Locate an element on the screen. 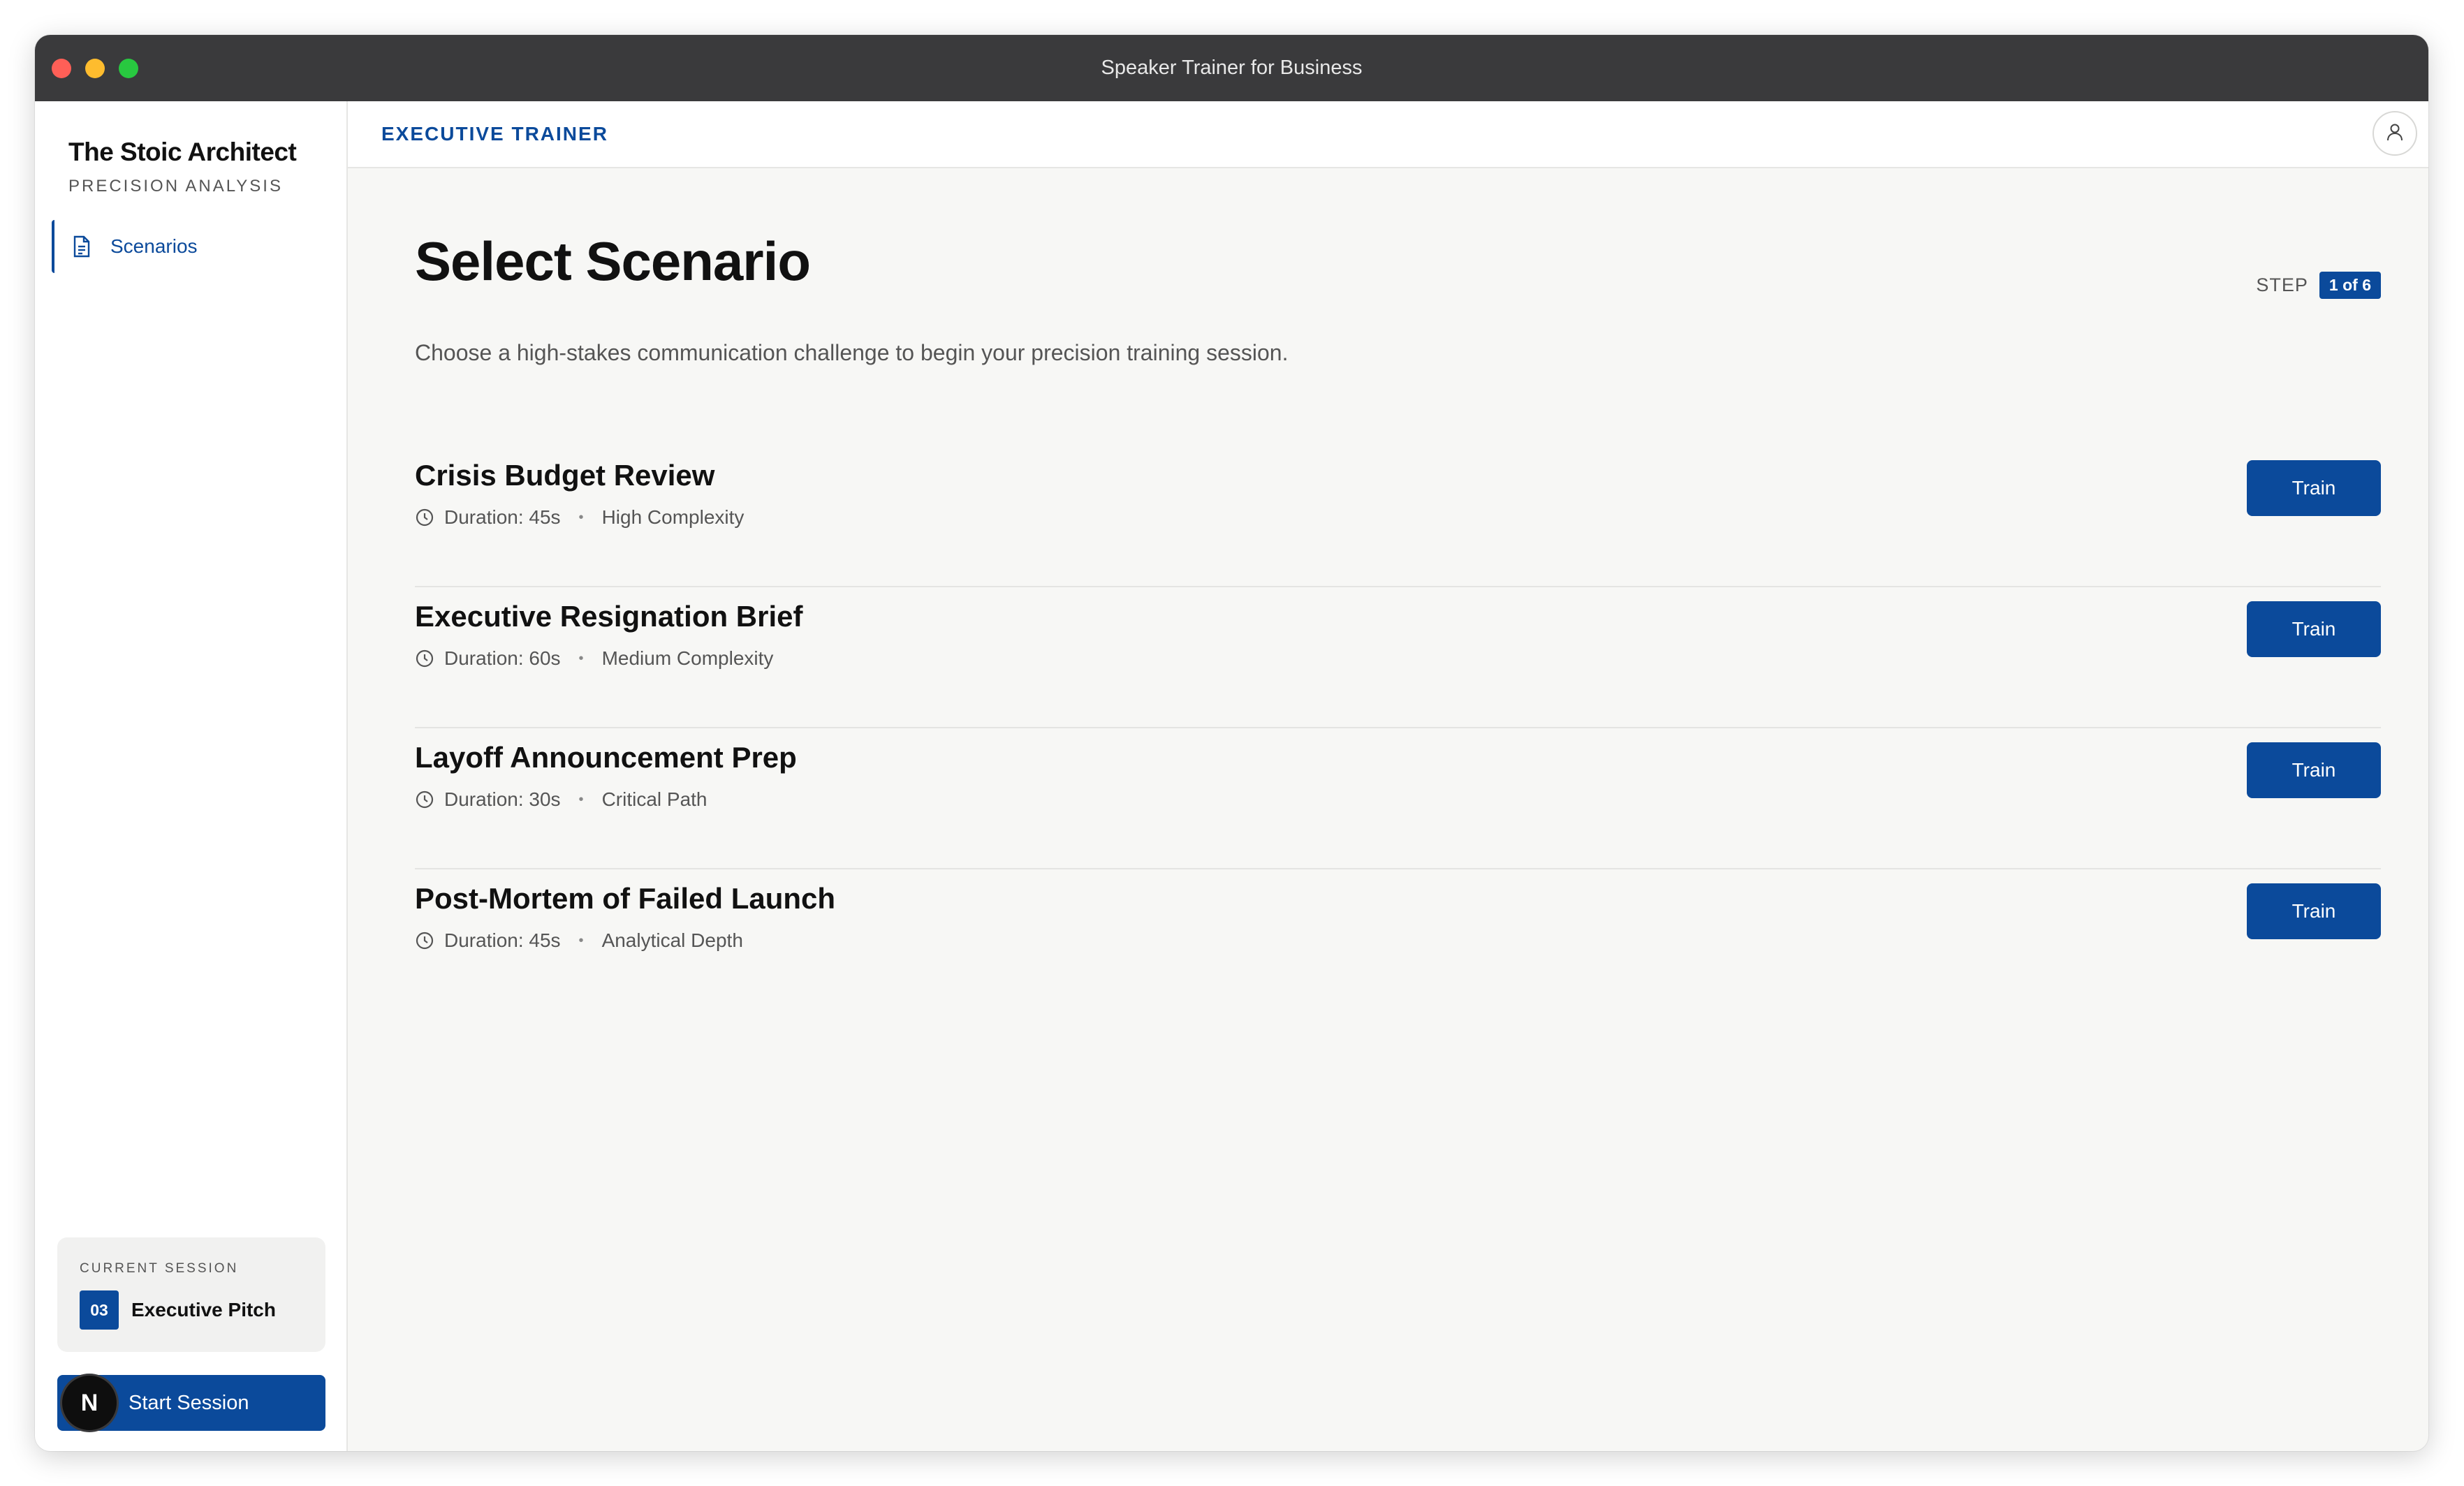 This screenshot has width=2464, height=1486. current-session-label: CURRENT SESSION is located at coordinates (159, 1269).